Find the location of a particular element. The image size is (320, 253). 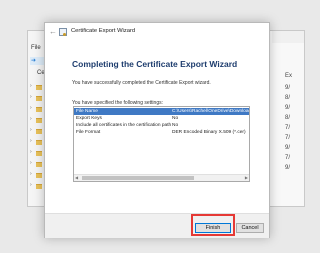

back-arrow-icon: ➜ is located at coordinates (33, 61).